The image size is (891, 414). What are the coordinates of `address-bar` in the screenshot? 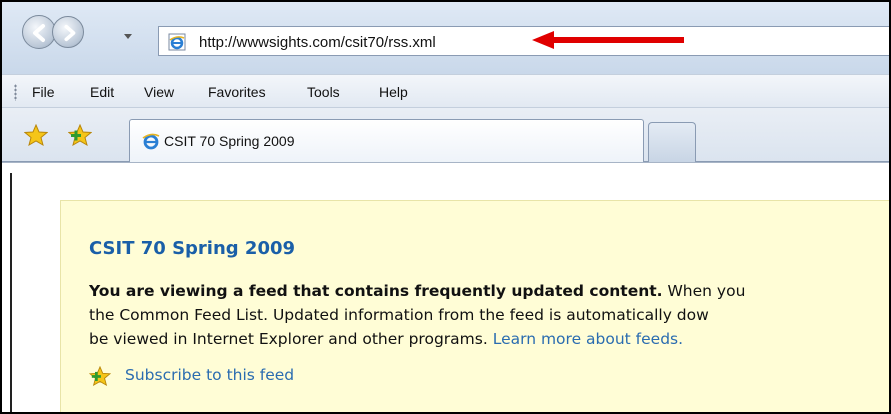 It's located at (523, 41).